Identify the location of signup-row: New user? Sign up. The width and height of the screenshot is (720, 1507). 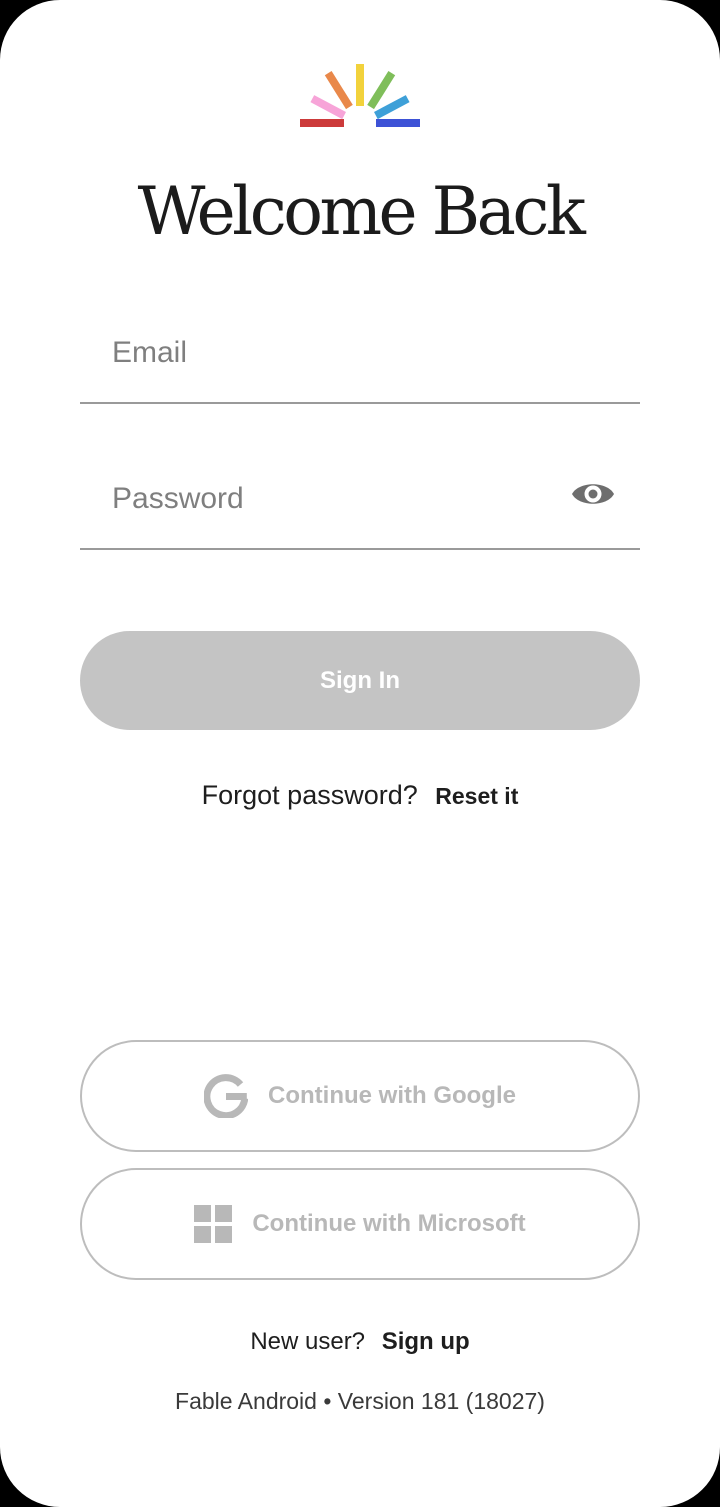
(360, 1342).